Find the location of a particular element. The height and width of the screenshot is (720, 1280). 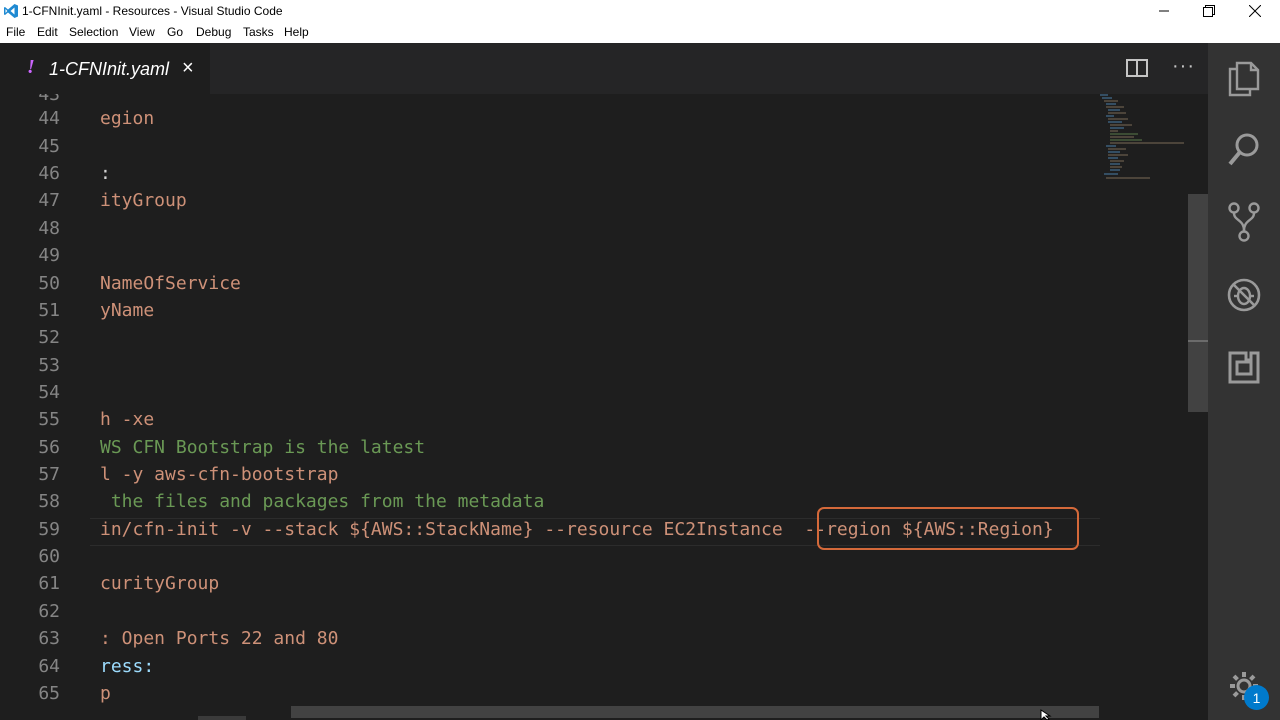

line-number: 53 is located at coordinates (49, 365).